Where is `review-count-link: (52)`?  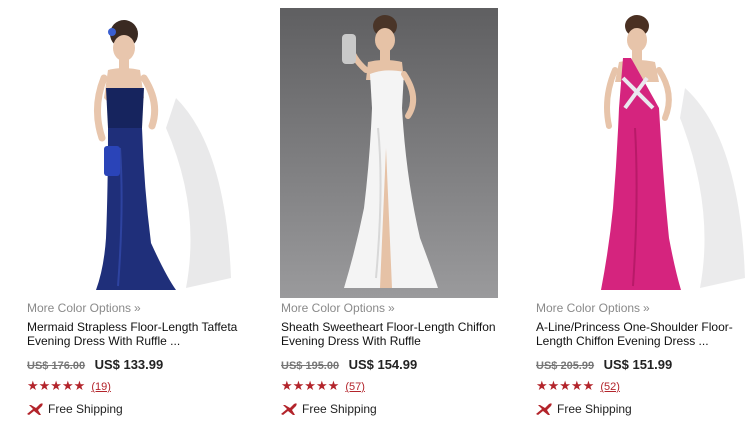 review-count-link: (52) is located at coordinates (610, 387).